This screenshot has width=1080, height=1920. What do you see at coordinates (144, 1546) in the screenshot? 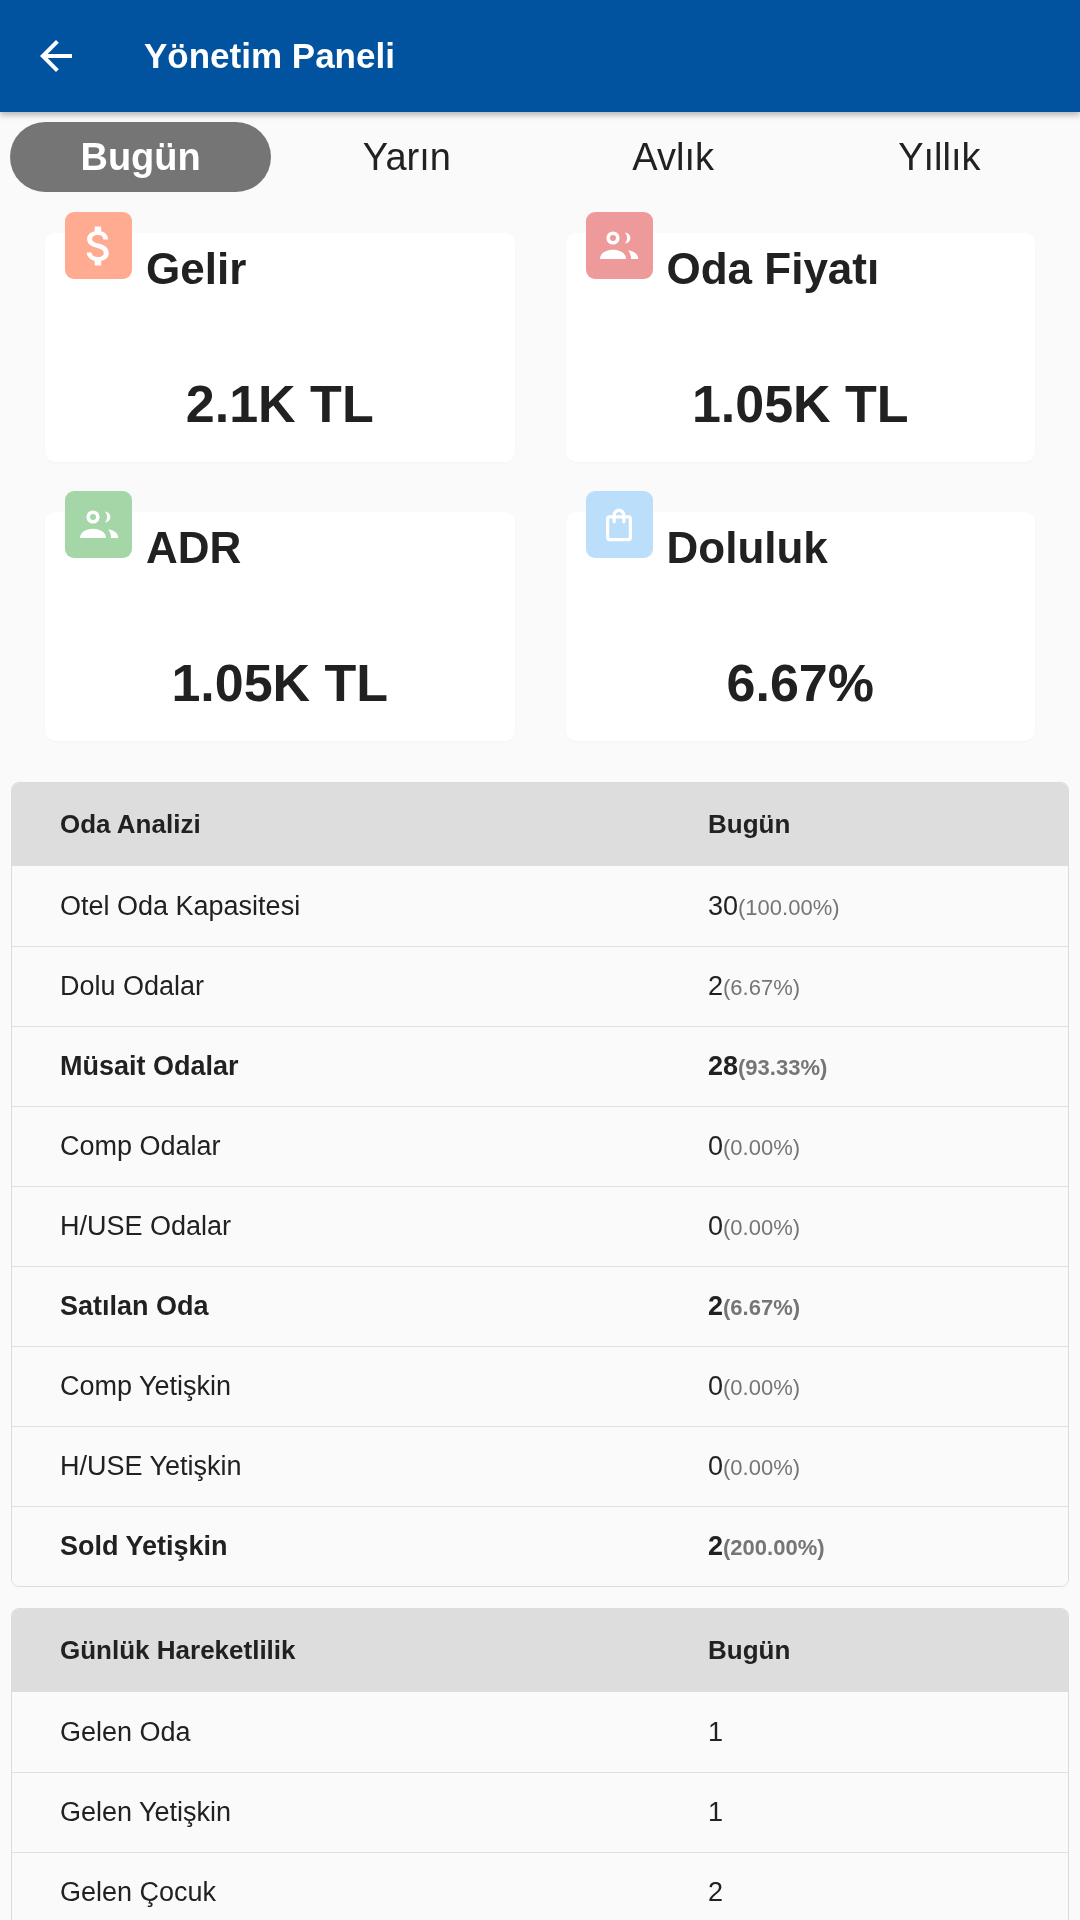
I see `row-label: Sold Yetişkin` at bounding box center [144, 1546].